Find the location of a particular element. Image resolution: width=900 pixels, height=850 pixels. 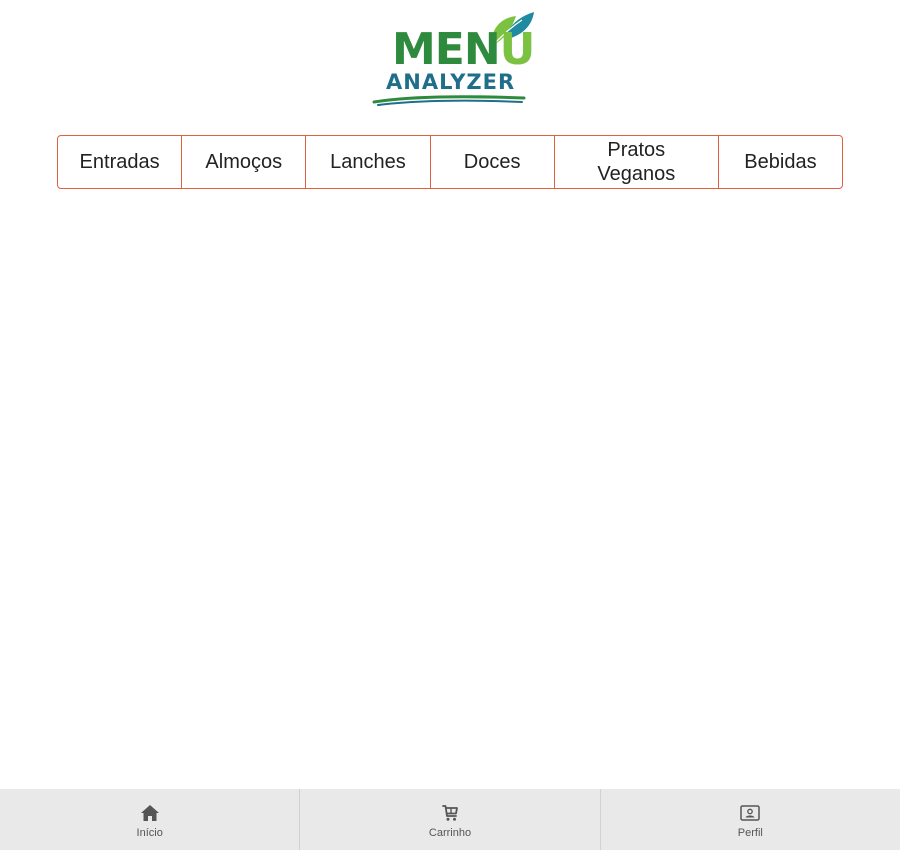

nav-item-inicio: Início is located at coordinates (149, 819).